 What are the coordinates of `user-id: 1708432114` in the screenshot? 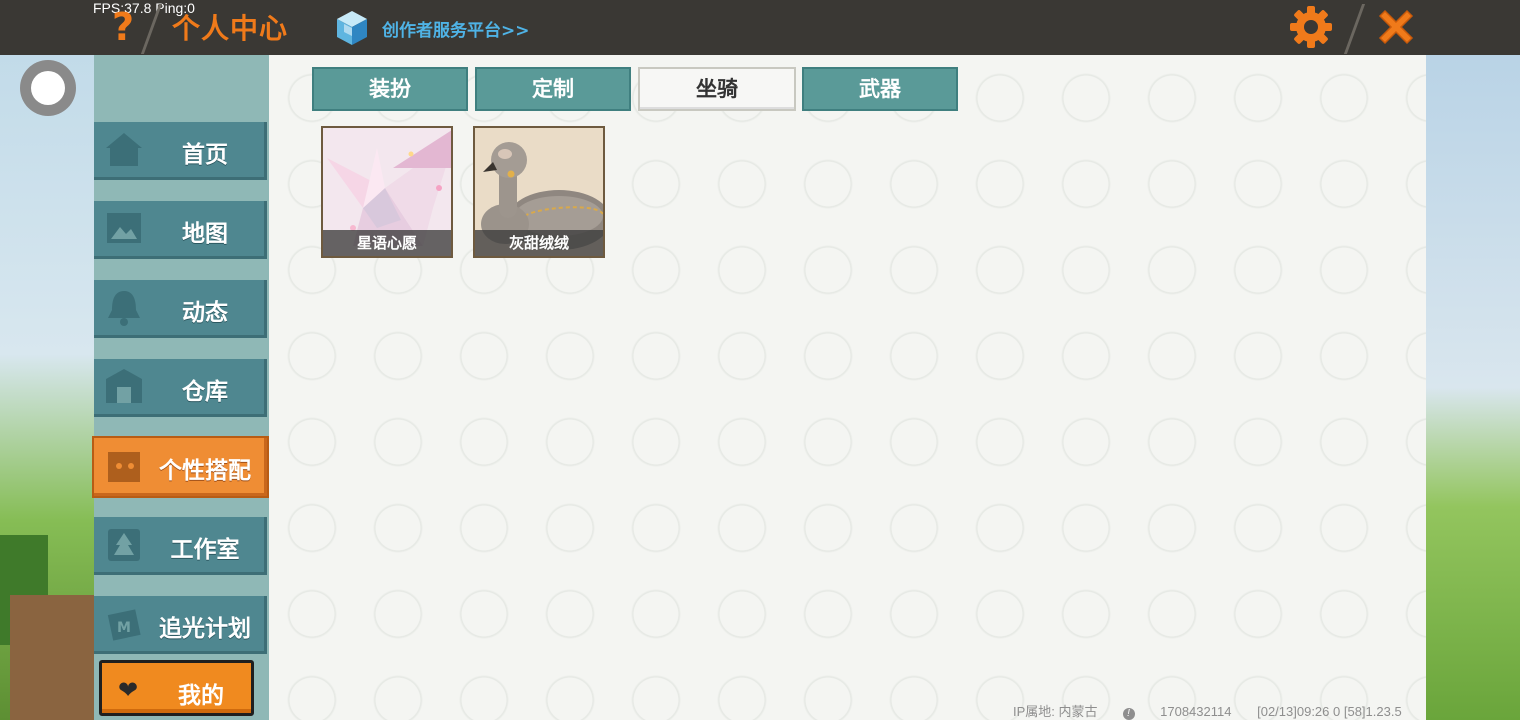 It's located at (1196, 711).